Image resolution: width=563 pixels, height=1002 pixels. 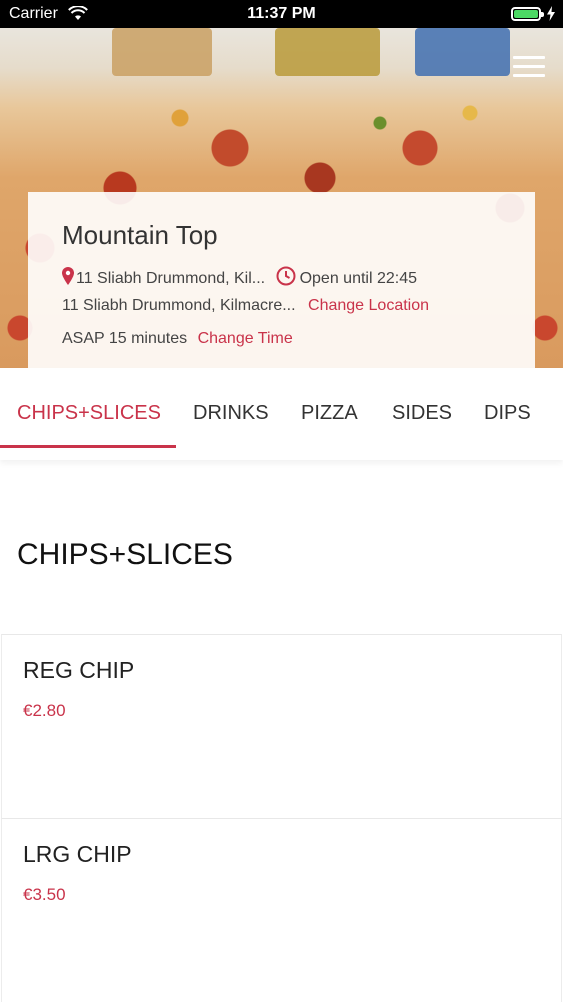 I want to click on tab-dips: DIPS, so click(x=507, y=413).